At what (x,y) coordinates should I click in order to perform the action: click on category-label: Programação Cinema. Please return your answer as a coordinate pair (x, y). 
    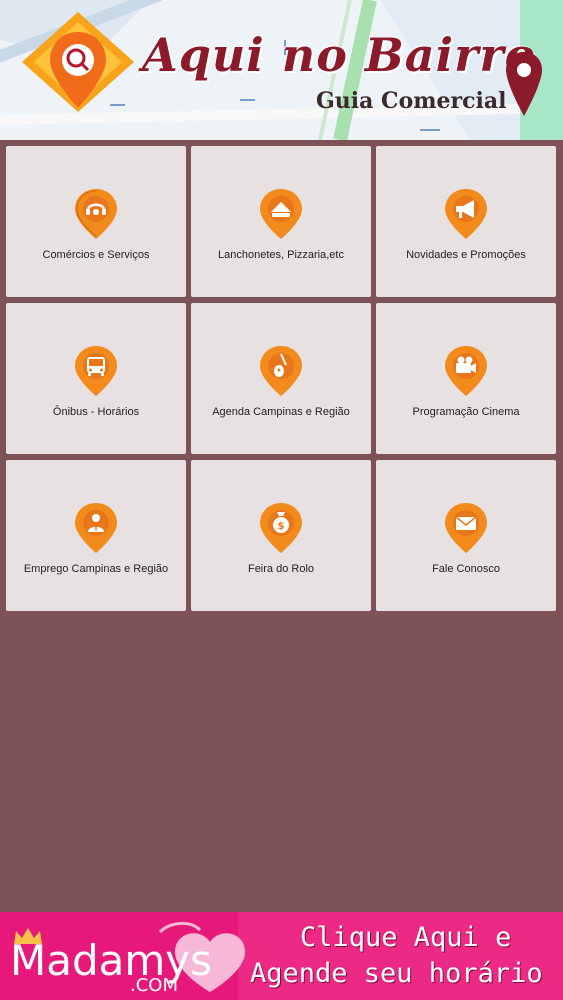
    Looking at the image, I should click on (466, 412).